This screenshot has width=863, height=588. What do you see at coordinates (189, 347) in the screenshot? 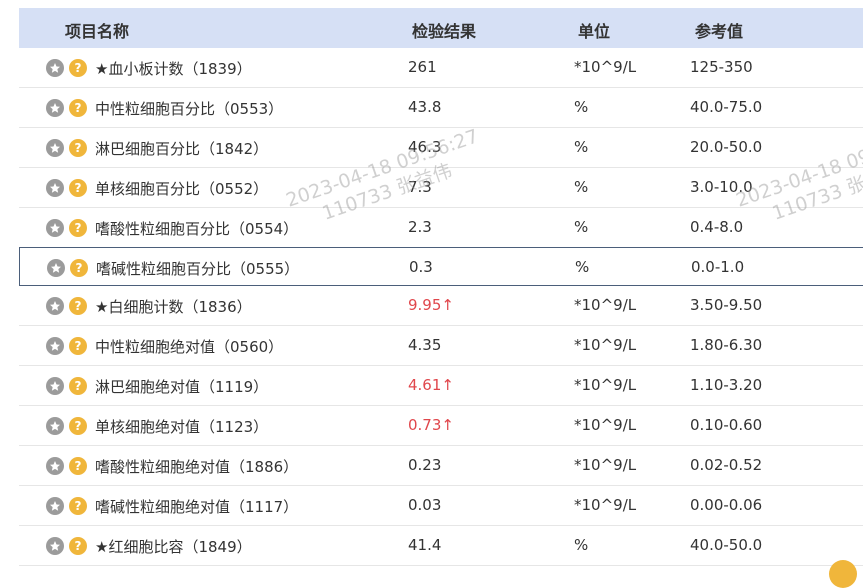
I see `test-name: 中性粒细胞绝对值（0560）` at bounding box center [189, 347].